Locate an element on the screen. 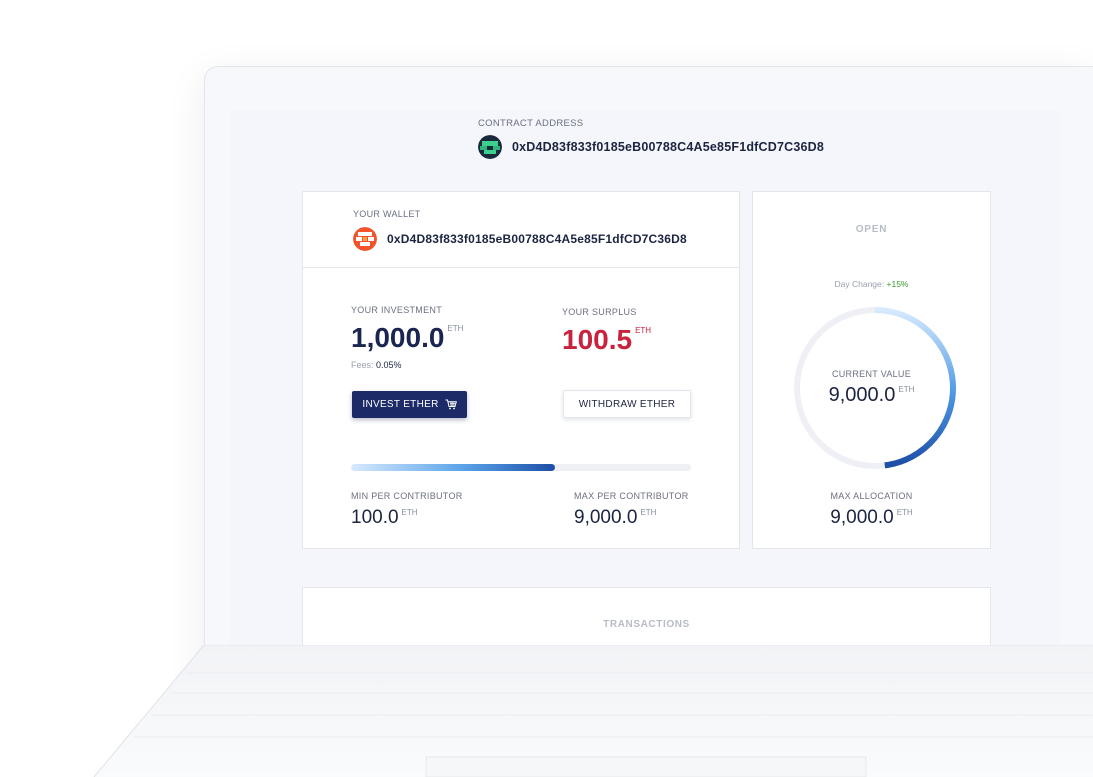  max-allocation-label: MAX ALLOCATION is located at coordinates (871, 496).